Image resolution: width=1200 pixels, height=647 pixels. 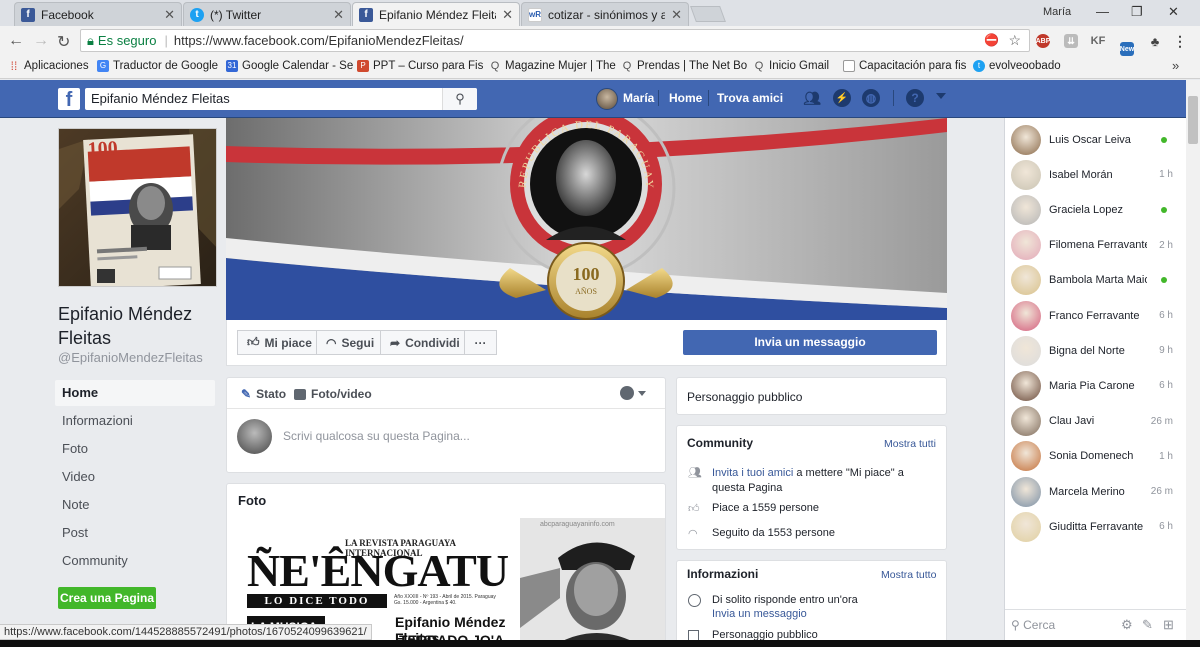 What do you see at coordinates (1096, 174) in the screenshot?
I see `chat-contact: Isabel Morán 1 h` at bounding box center [1096, 174].